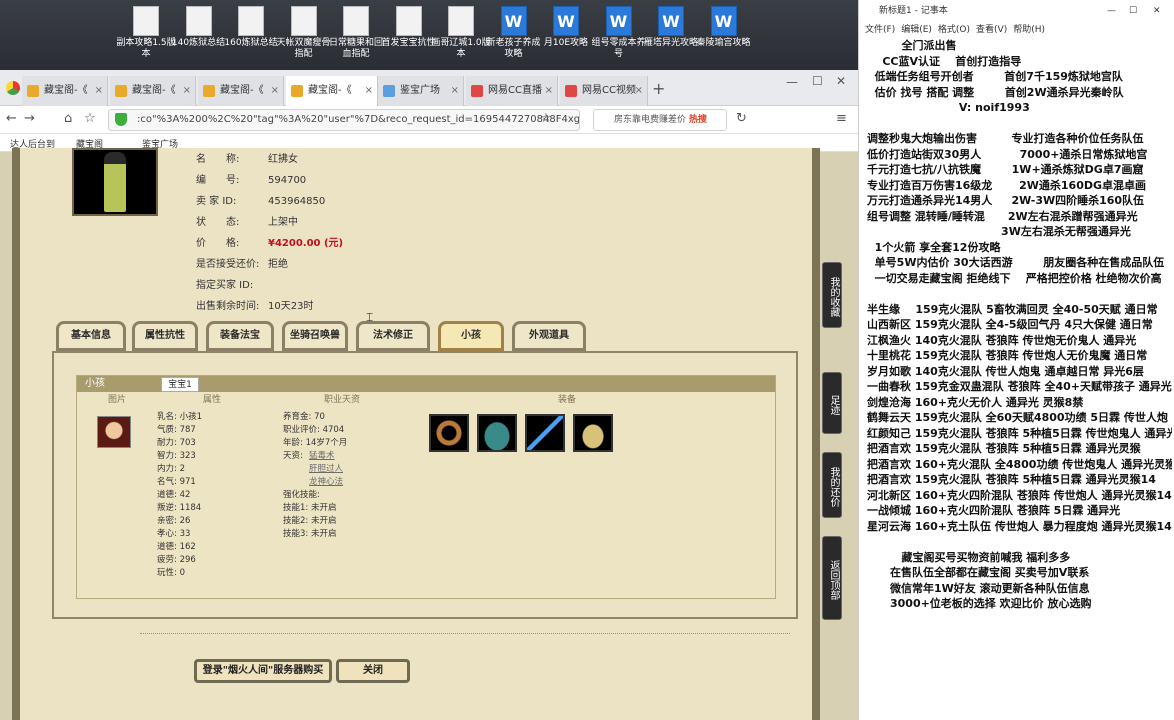 This screenshot has width=1174, height=720. Describe the element at coordinates (326, 469) in the screenshot. I see `talent-link-1: 肝胆过人` at that location.